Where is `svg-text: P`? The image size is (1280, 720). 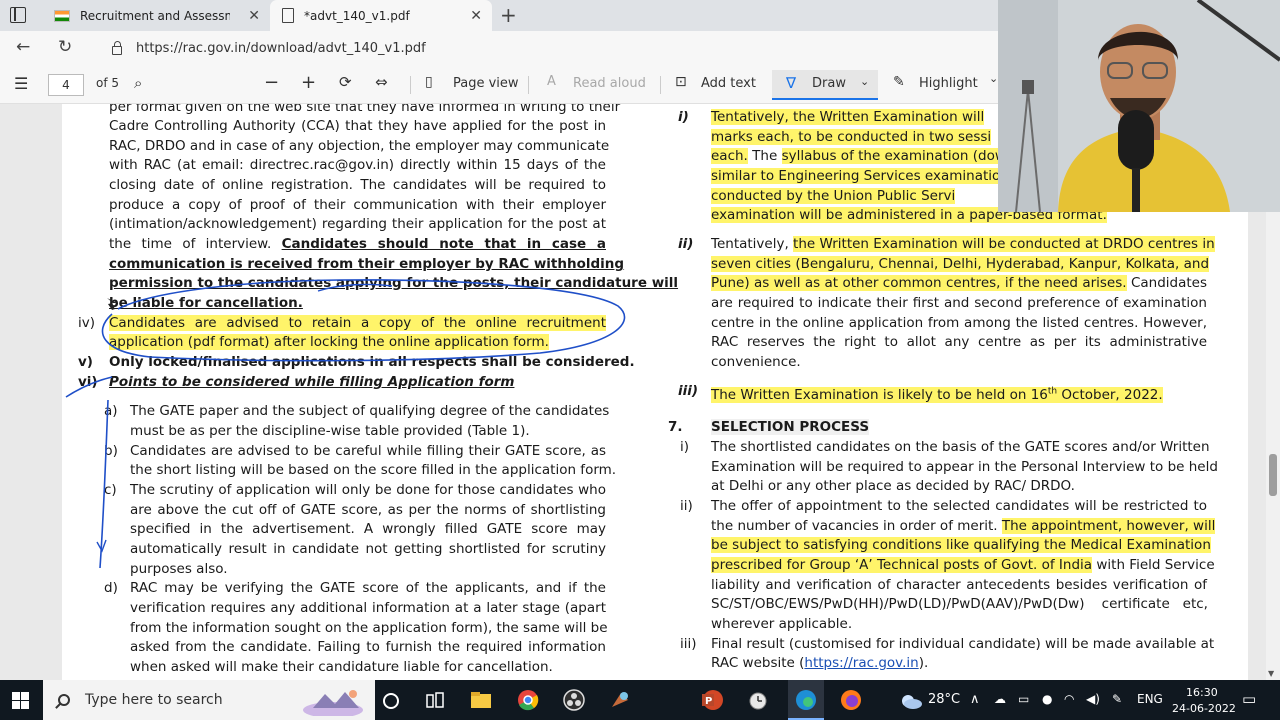 svg-text: P is located at coordinates (708, 701).